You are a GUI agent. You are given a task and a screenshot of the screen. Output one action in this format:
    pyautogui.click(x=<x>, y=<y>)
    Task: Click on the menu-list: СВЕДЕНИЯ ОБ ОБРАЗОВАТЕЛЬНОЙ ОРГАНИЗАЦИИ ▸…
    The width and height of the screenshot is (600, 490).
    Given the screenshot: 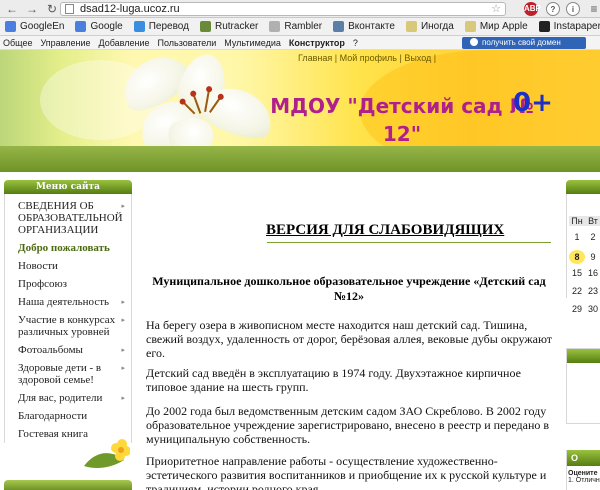 What is the action you would take?
    pyautogui.click(x=68, y=318)
    